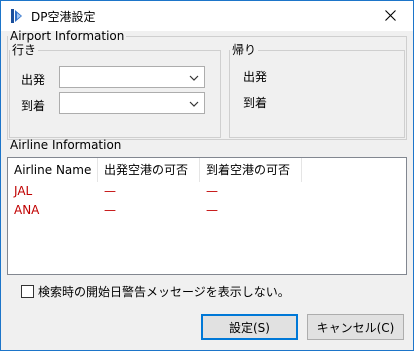 This screenshot has height=351, width=414. I want to click on ok-button: 設定(S), so click(249, 327).